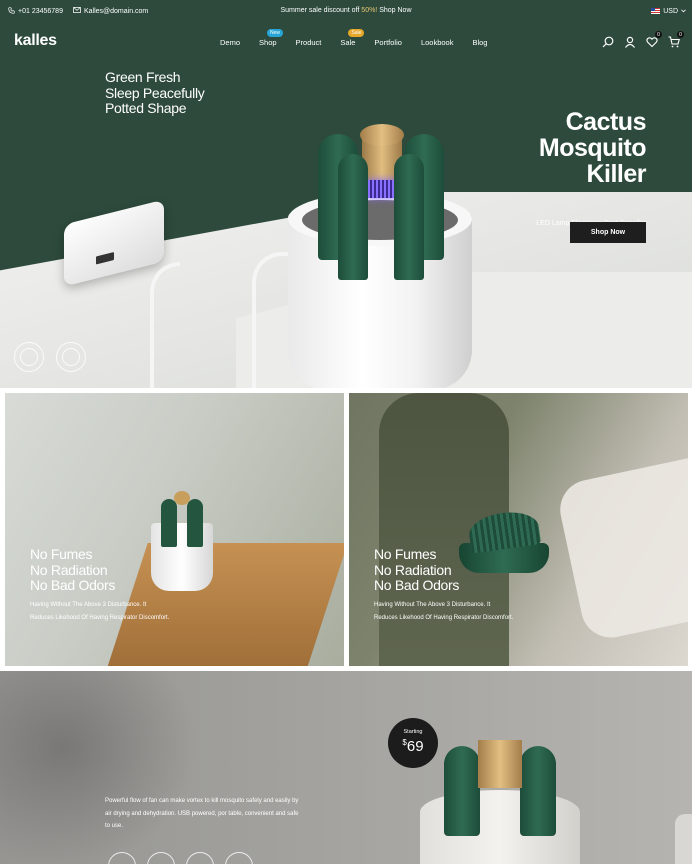 This screenshot has width=692, height=864. Describe the element at coordinates (356, 33) in the screenshot. I see `sale-tag-badge: Sale` at that location.